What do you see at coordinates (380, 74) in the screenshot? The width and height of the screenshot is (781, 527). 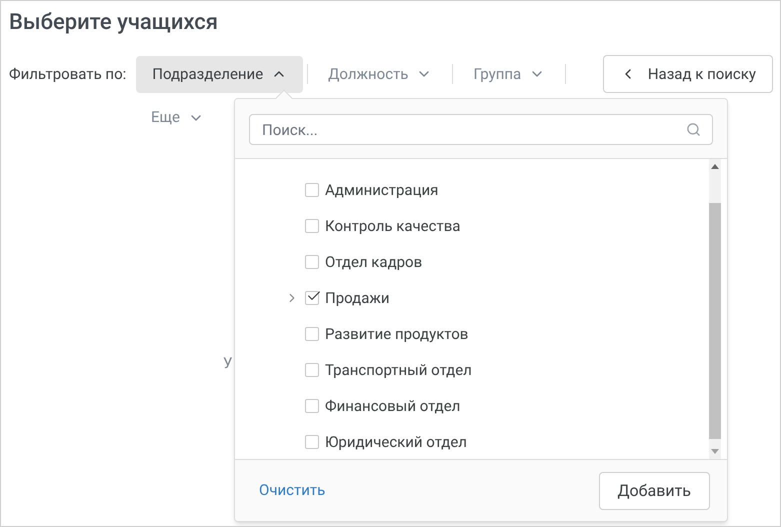 I see `filter-tab: Должность` at bounding box center [380, 74].